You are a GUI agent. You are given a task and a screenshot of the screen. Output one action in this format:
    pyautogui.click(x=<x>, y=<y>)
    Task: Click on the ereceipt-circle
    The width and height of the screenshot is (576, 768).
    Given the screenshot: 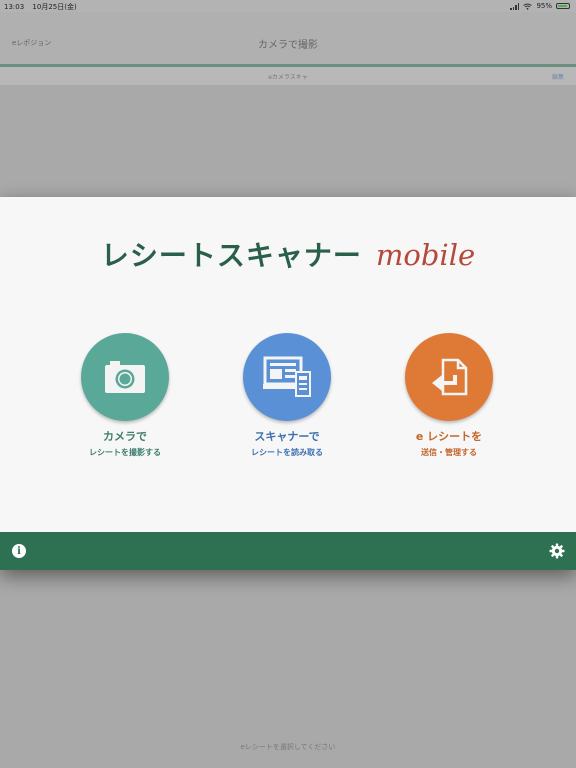 What is the action you would take?
    pyautogui.click(x=449, y=377)
    